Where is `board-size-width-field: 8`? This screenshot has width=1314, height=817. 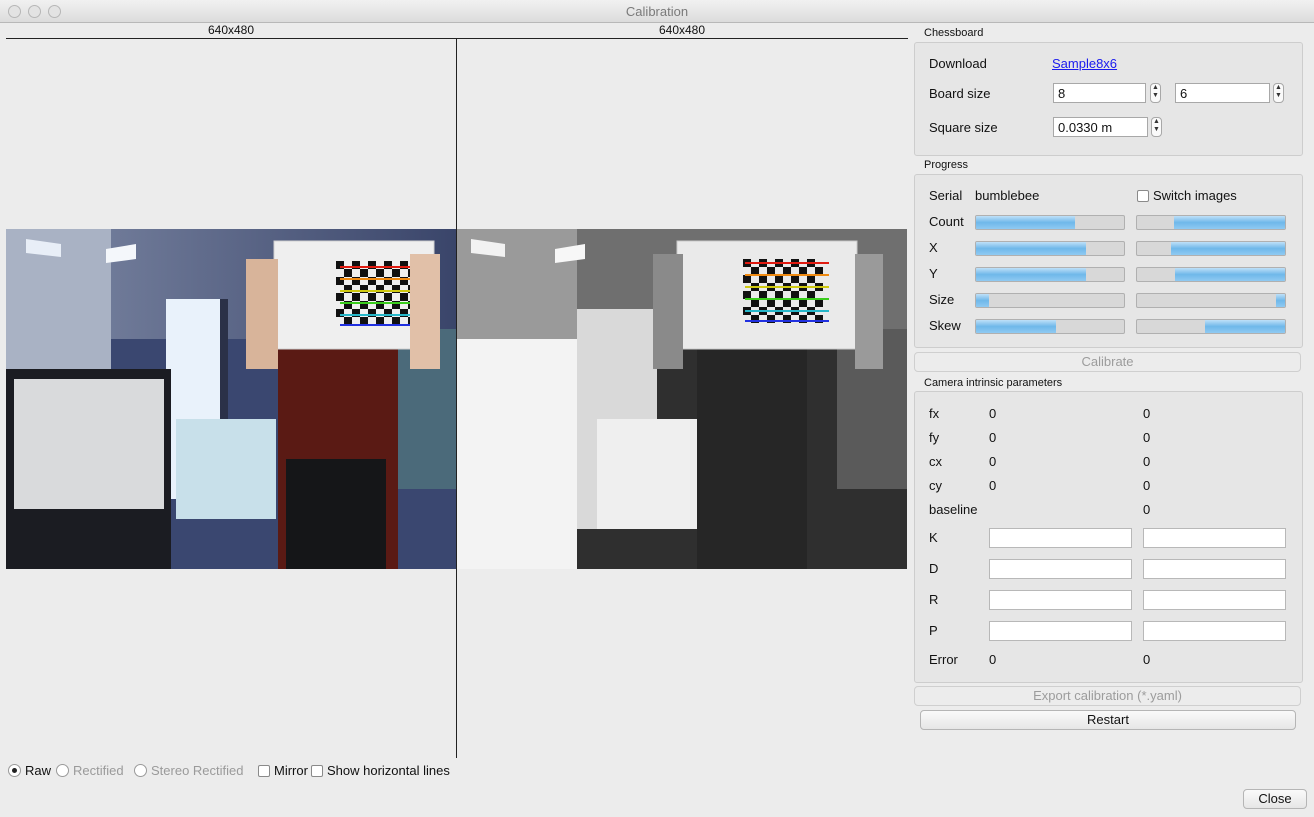 board-size-width-field: 8 is located at coordinates (1099, 93).